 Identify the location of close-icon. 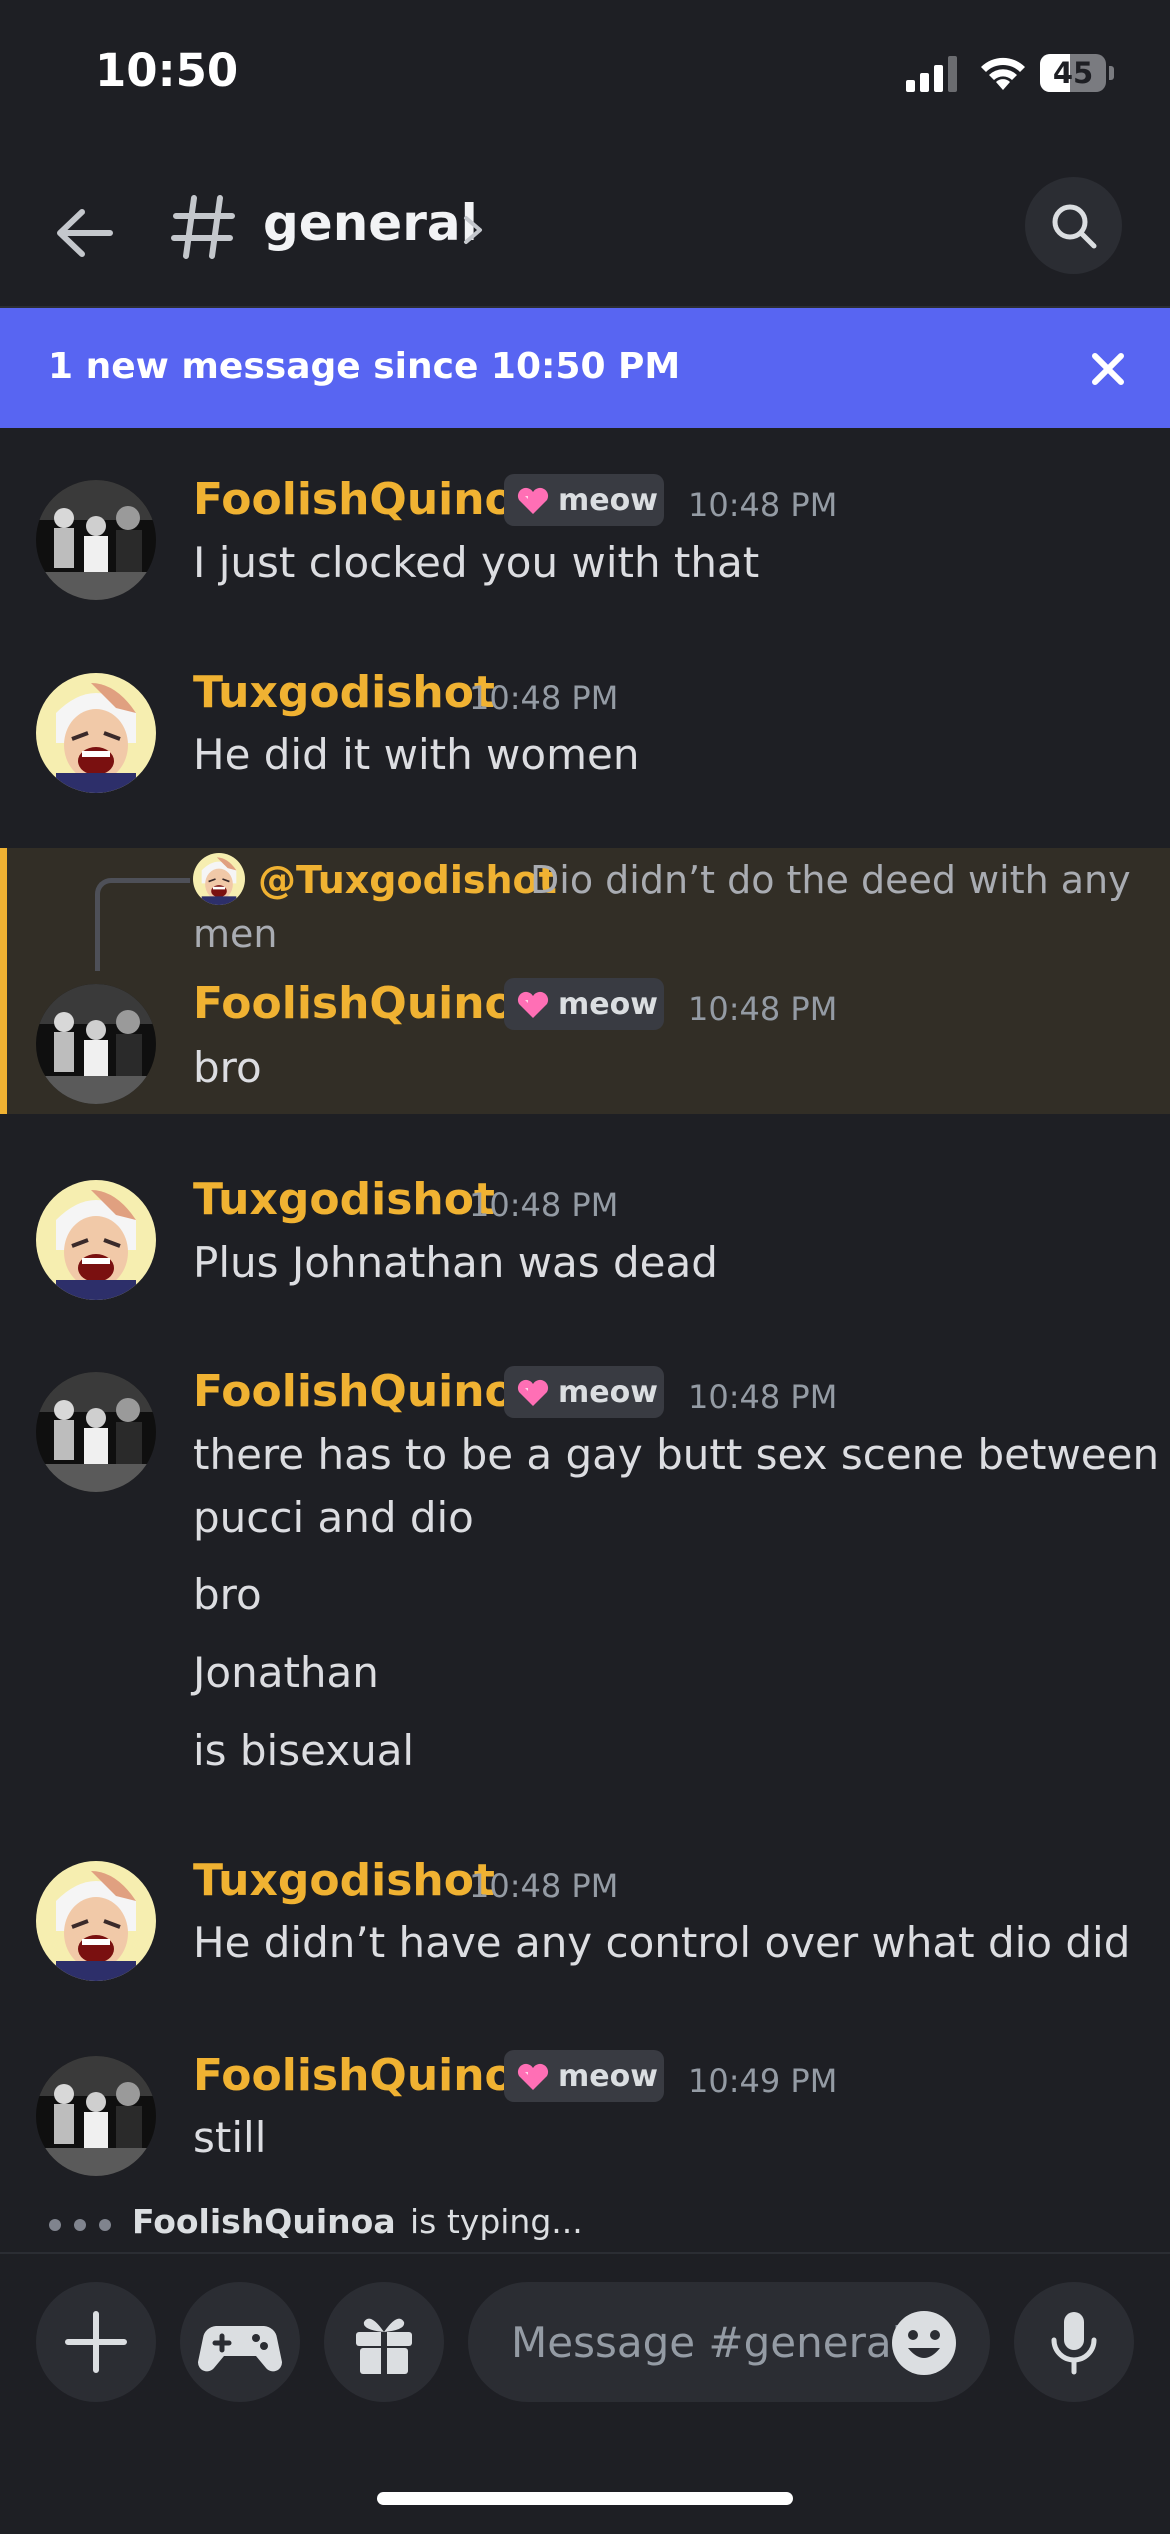
(1108, 369).